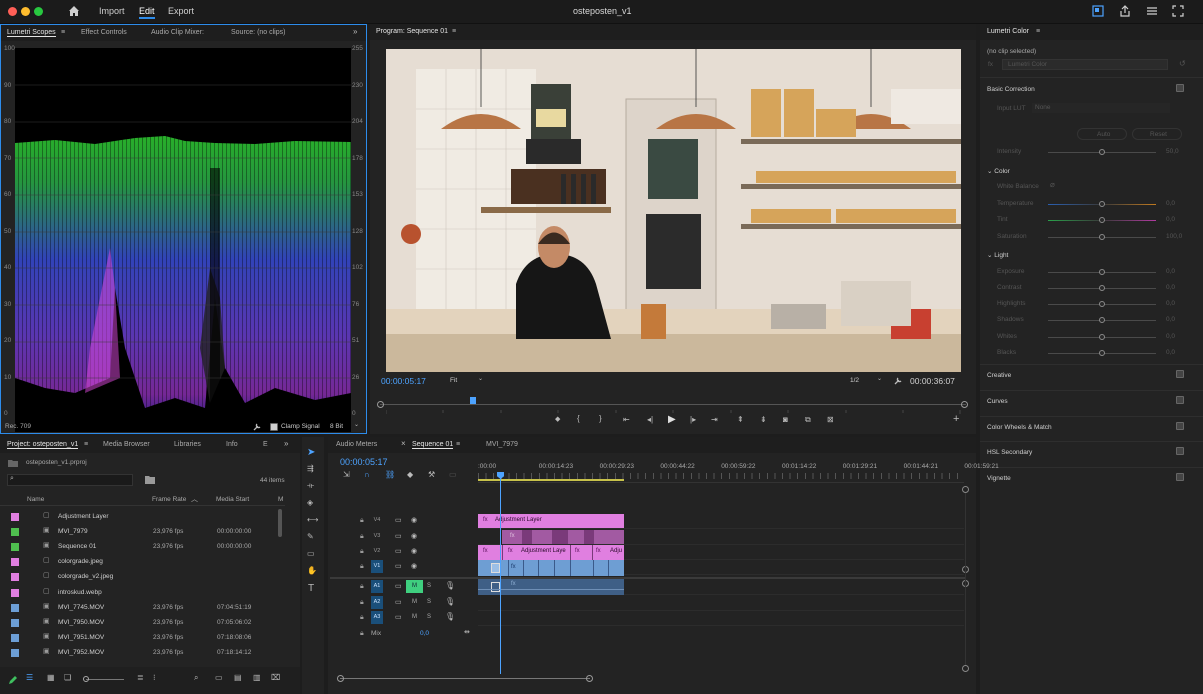  What do you see at coordinates (1101, 108) in the screenshot?
I see `input-lut-select: None` at bounding box center [1101, 108].